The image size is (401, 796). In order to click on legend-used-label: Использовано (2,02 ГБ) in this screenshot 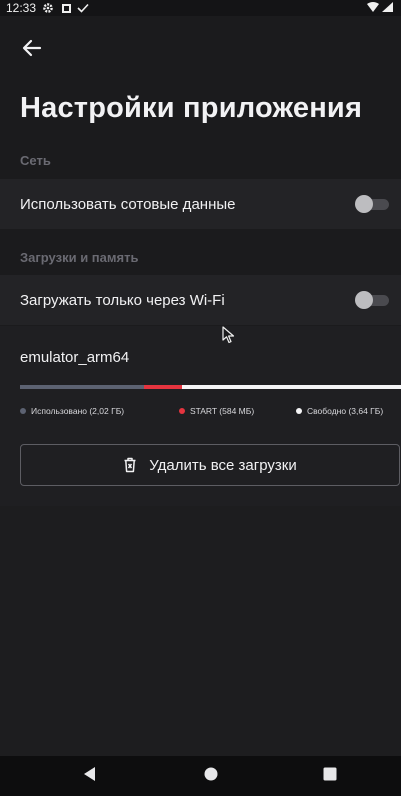, I will do `click(78, 411)`.